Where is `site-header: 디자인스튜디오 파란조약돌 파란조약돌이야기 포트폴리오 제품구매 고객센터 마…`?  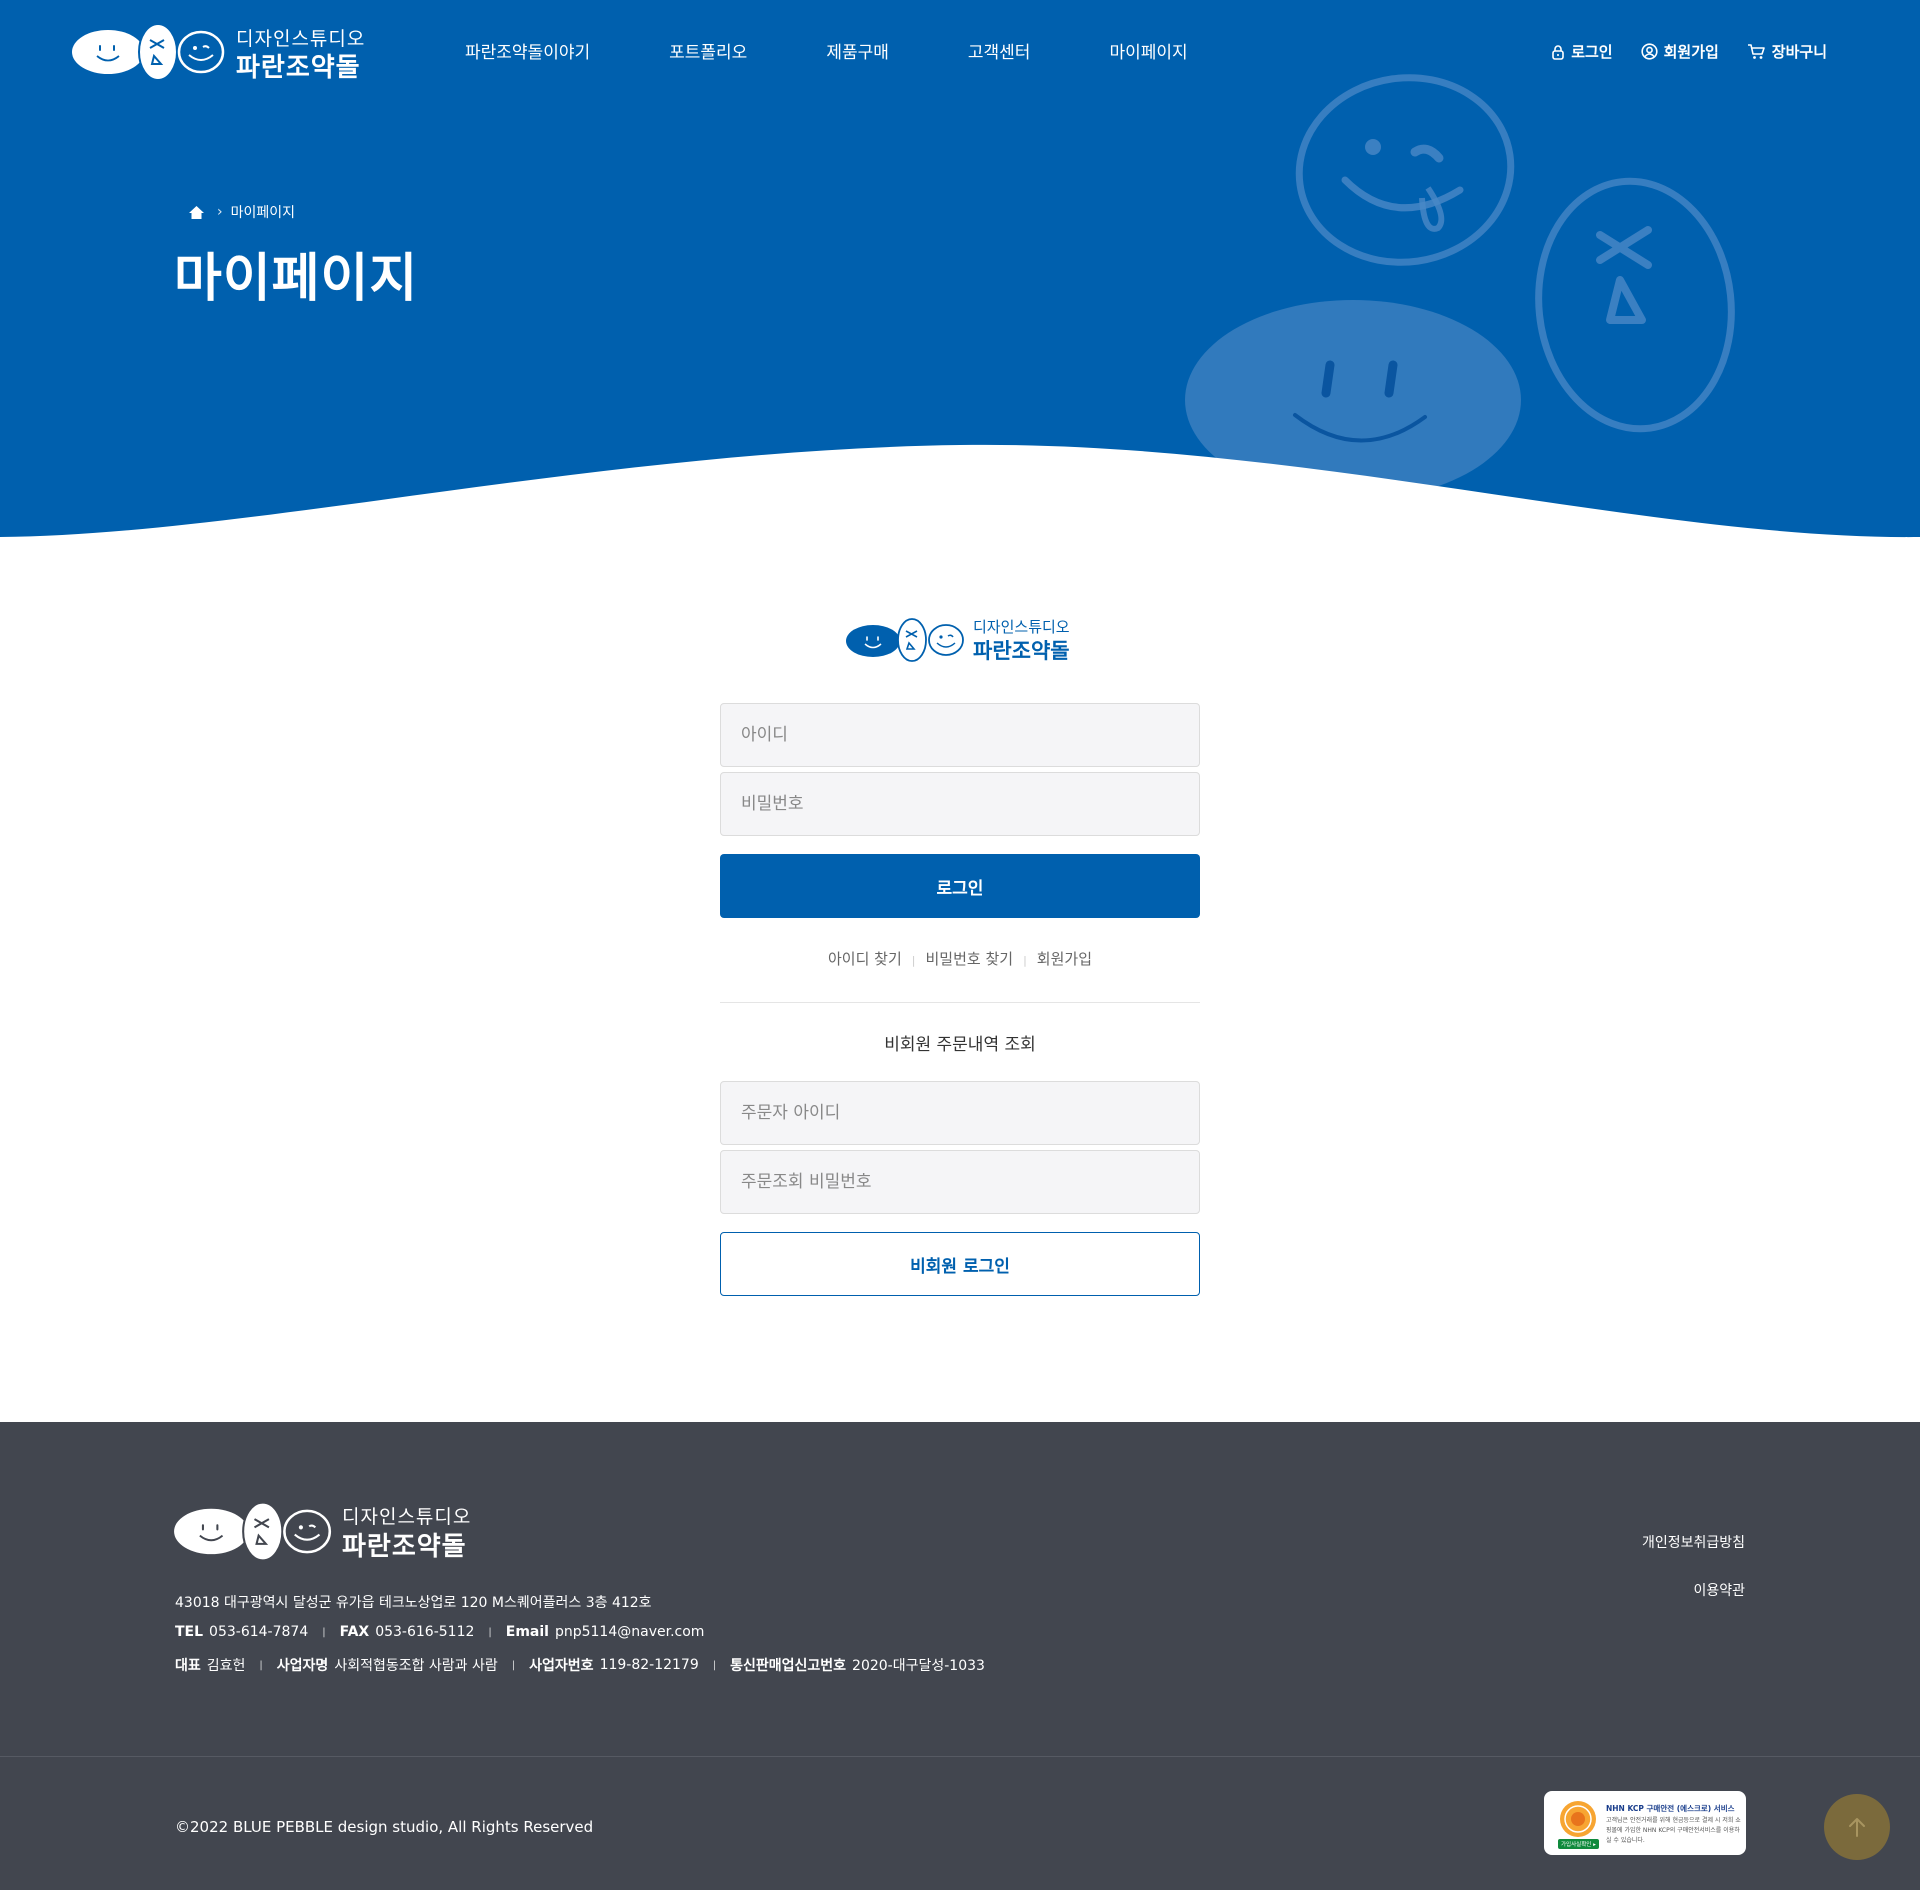 site-header: 디자인스튜디오 파란조약돌 파란조약돌이야기 포트폴리오 제품구매 고객센터 마… is located at coordinates (960, 50).